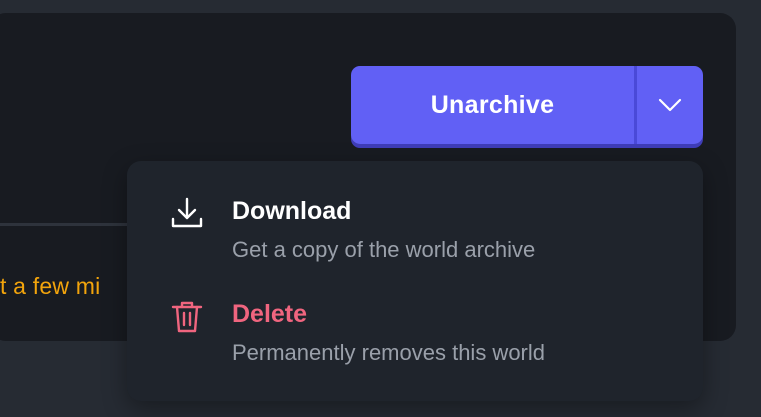 Image resolution: width=761 pixels, height=417 pixels. I want to click on menu-item-title: Download, so click(292, 211).